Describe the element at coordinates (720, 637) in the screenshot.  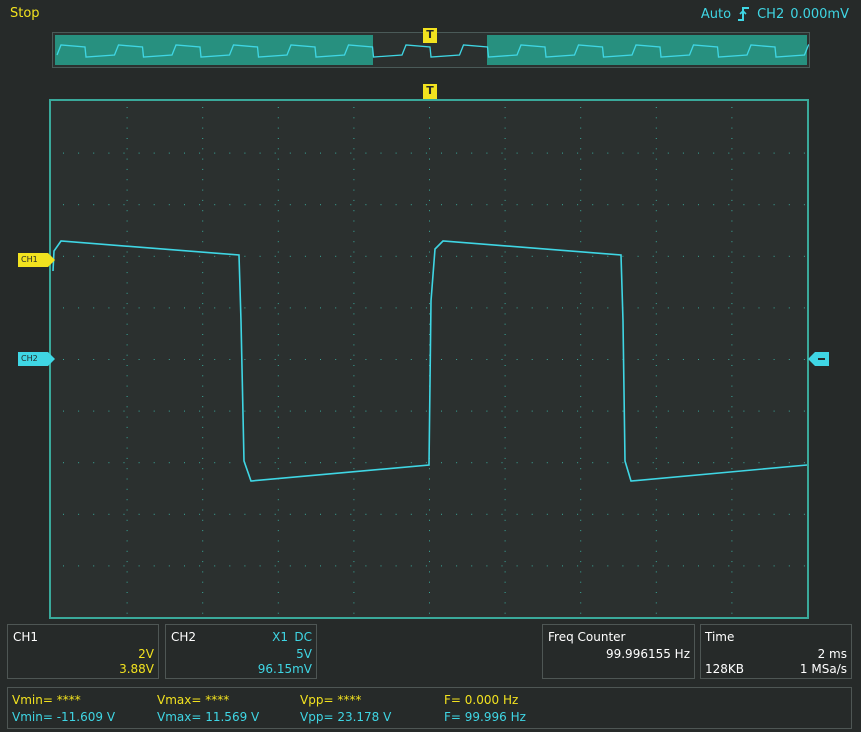
I see `time-panel-title: Time` at that location.